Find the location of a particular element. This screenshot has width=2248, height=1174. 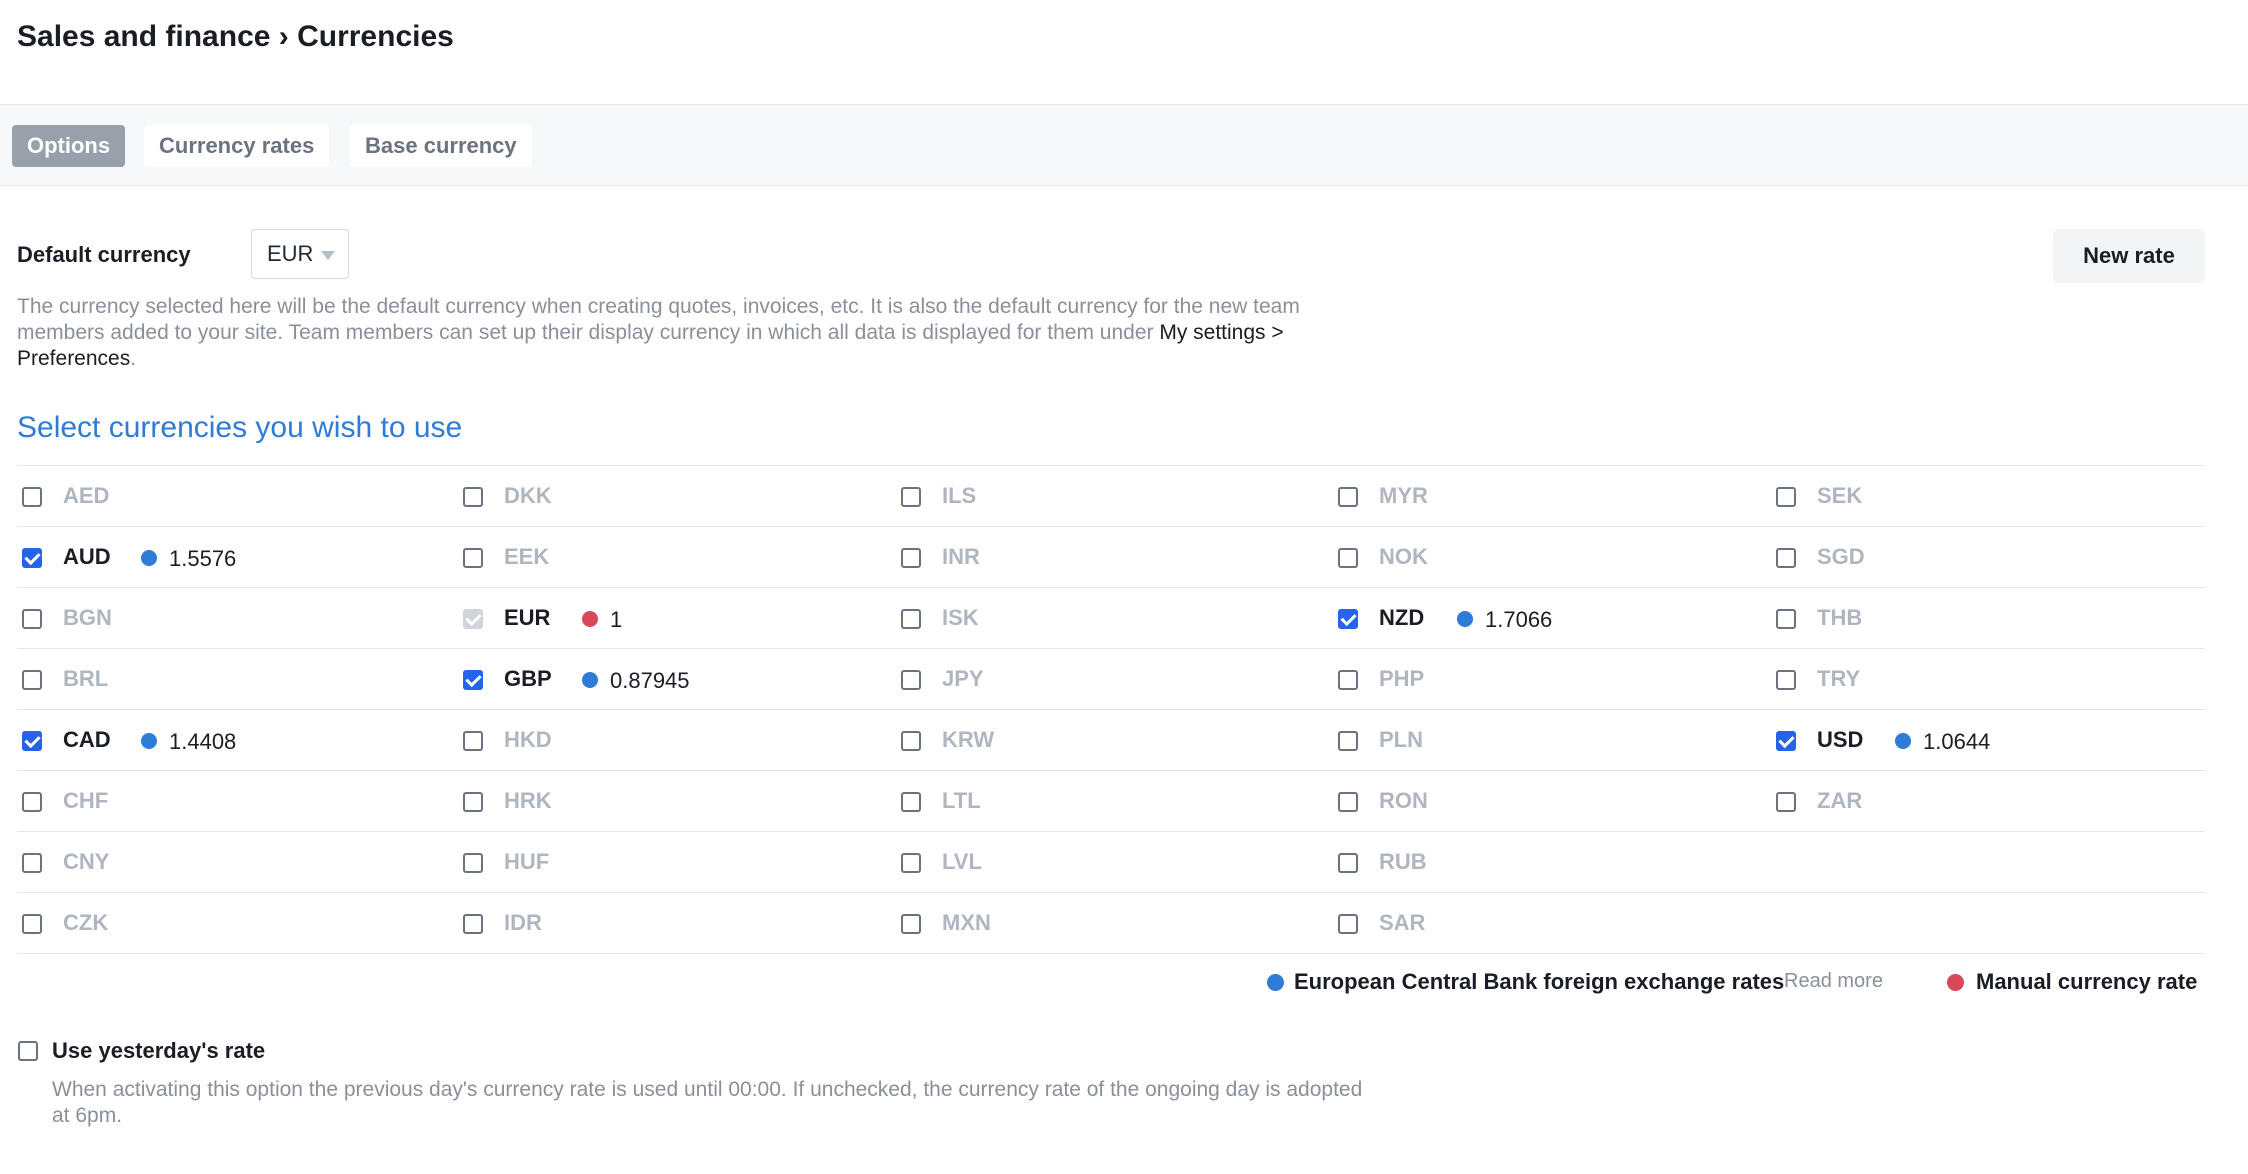

currency-checkbox-mxn is located at coordinates (911, 924).